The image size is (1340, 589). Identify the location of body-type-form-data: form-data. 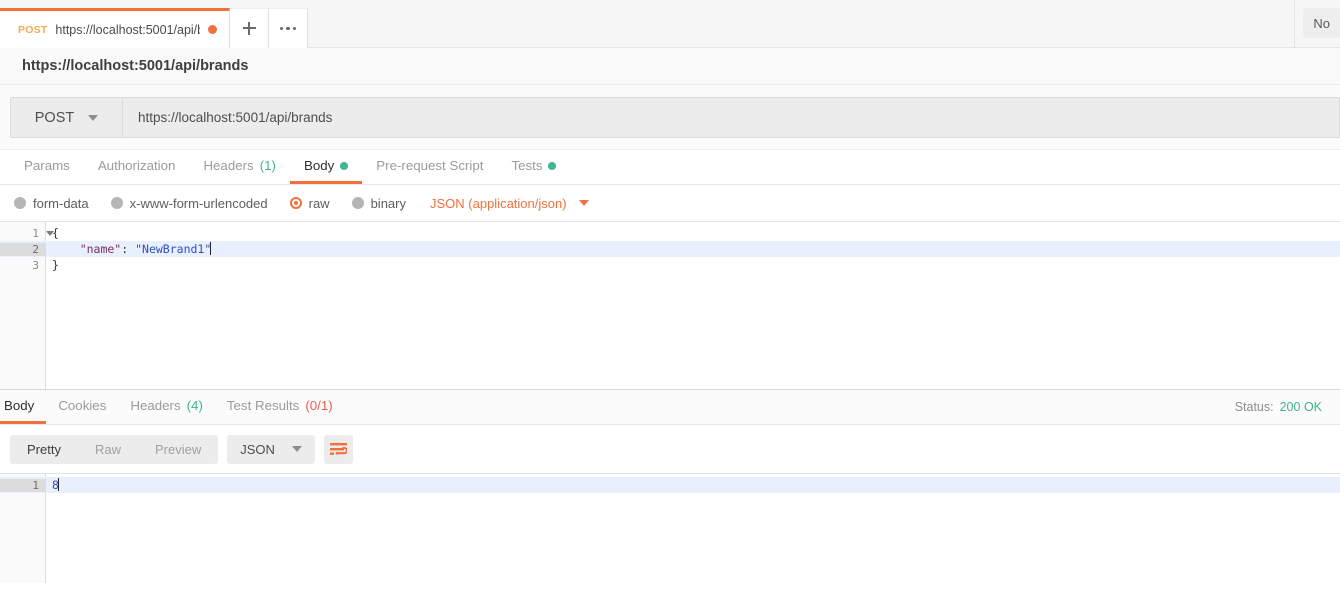
(51, 203).